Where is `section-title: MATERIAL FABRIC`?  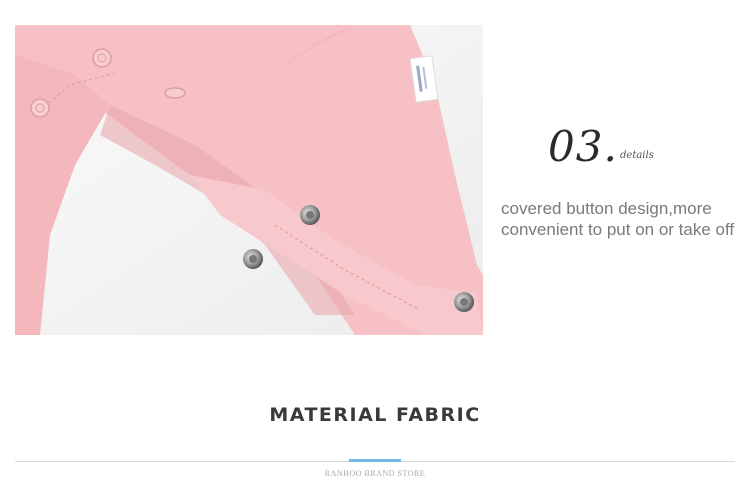 section-title: MATERIAL FABRIC is located at coordinates (375, 415).